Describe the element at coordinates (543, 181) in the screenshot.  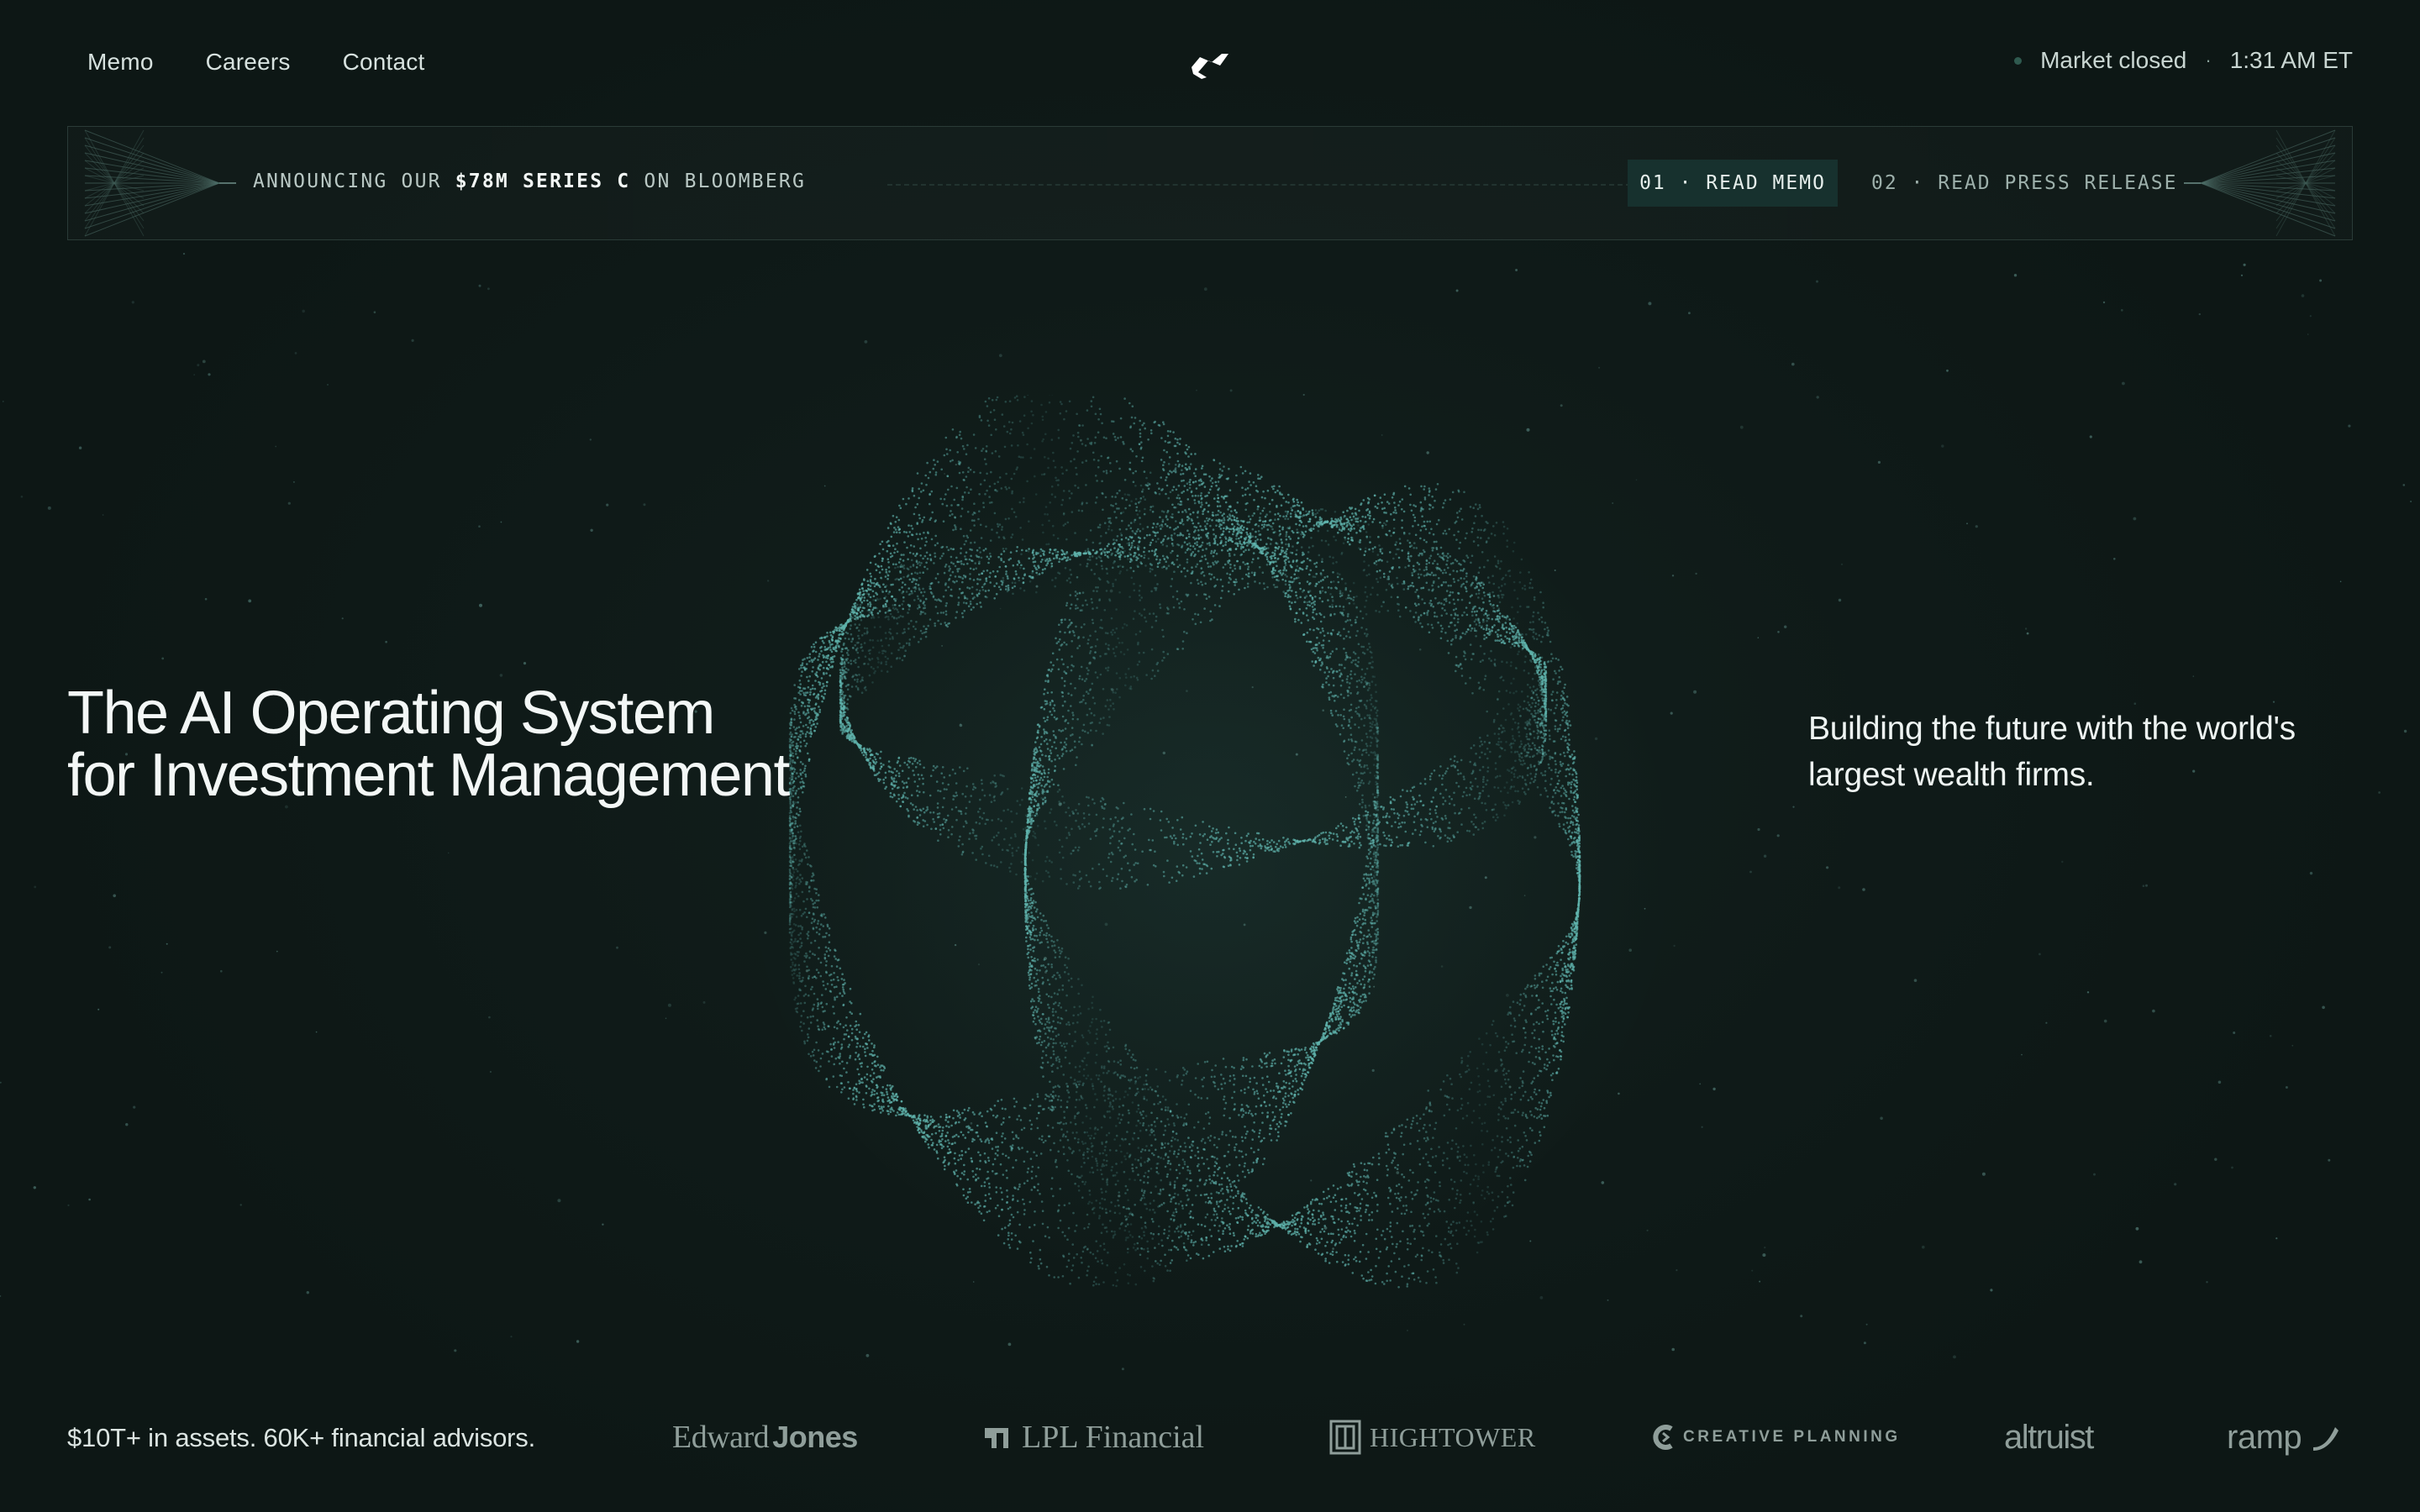
I see `announcement-highlight: $78M SERIES C` at that location.